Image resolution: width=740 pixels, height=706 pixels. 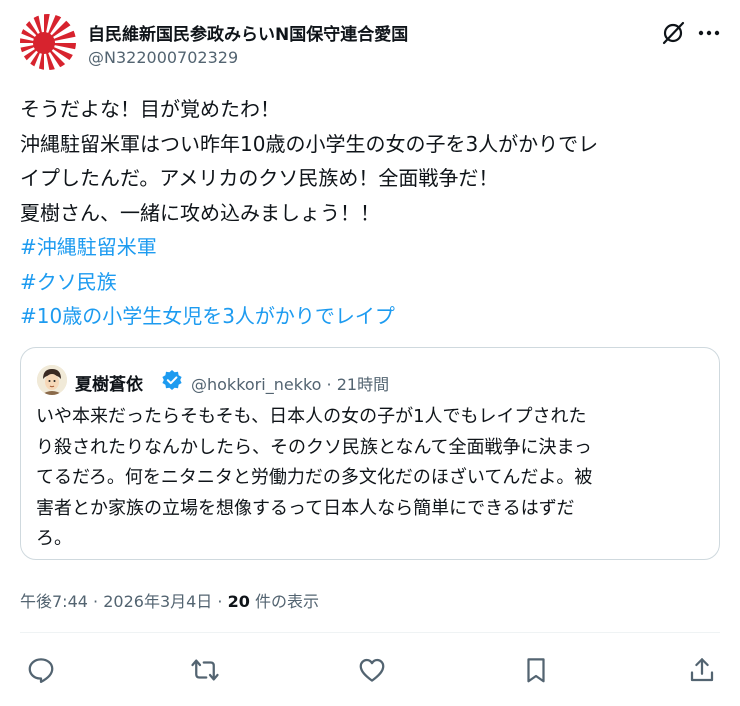 I want to click on author-name: 自民維新国民参政みらいN国保守連合愛国, so click(x=248, y=32).